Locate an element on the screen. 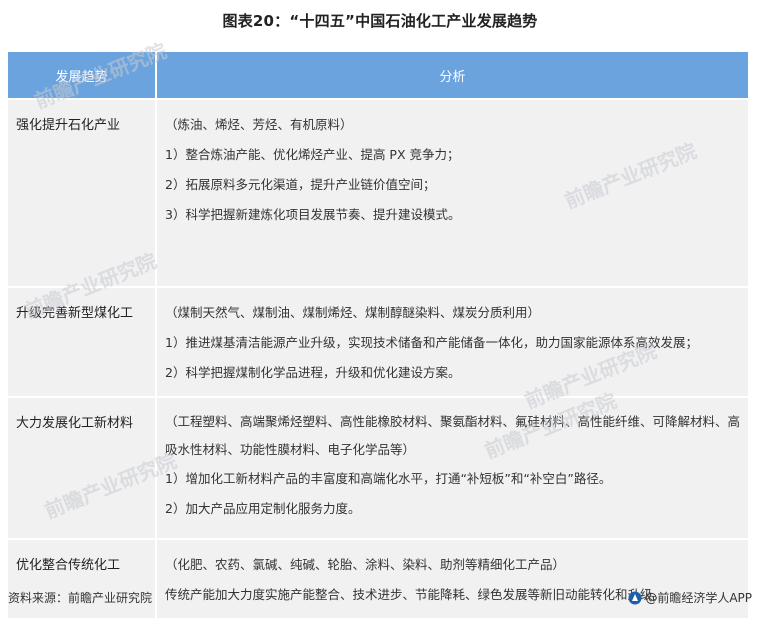 This screenshot has width=760, height=618. analysis-line: （炼油、烯烃、芳烃、有机原料） is located at coordinates (259, 124).